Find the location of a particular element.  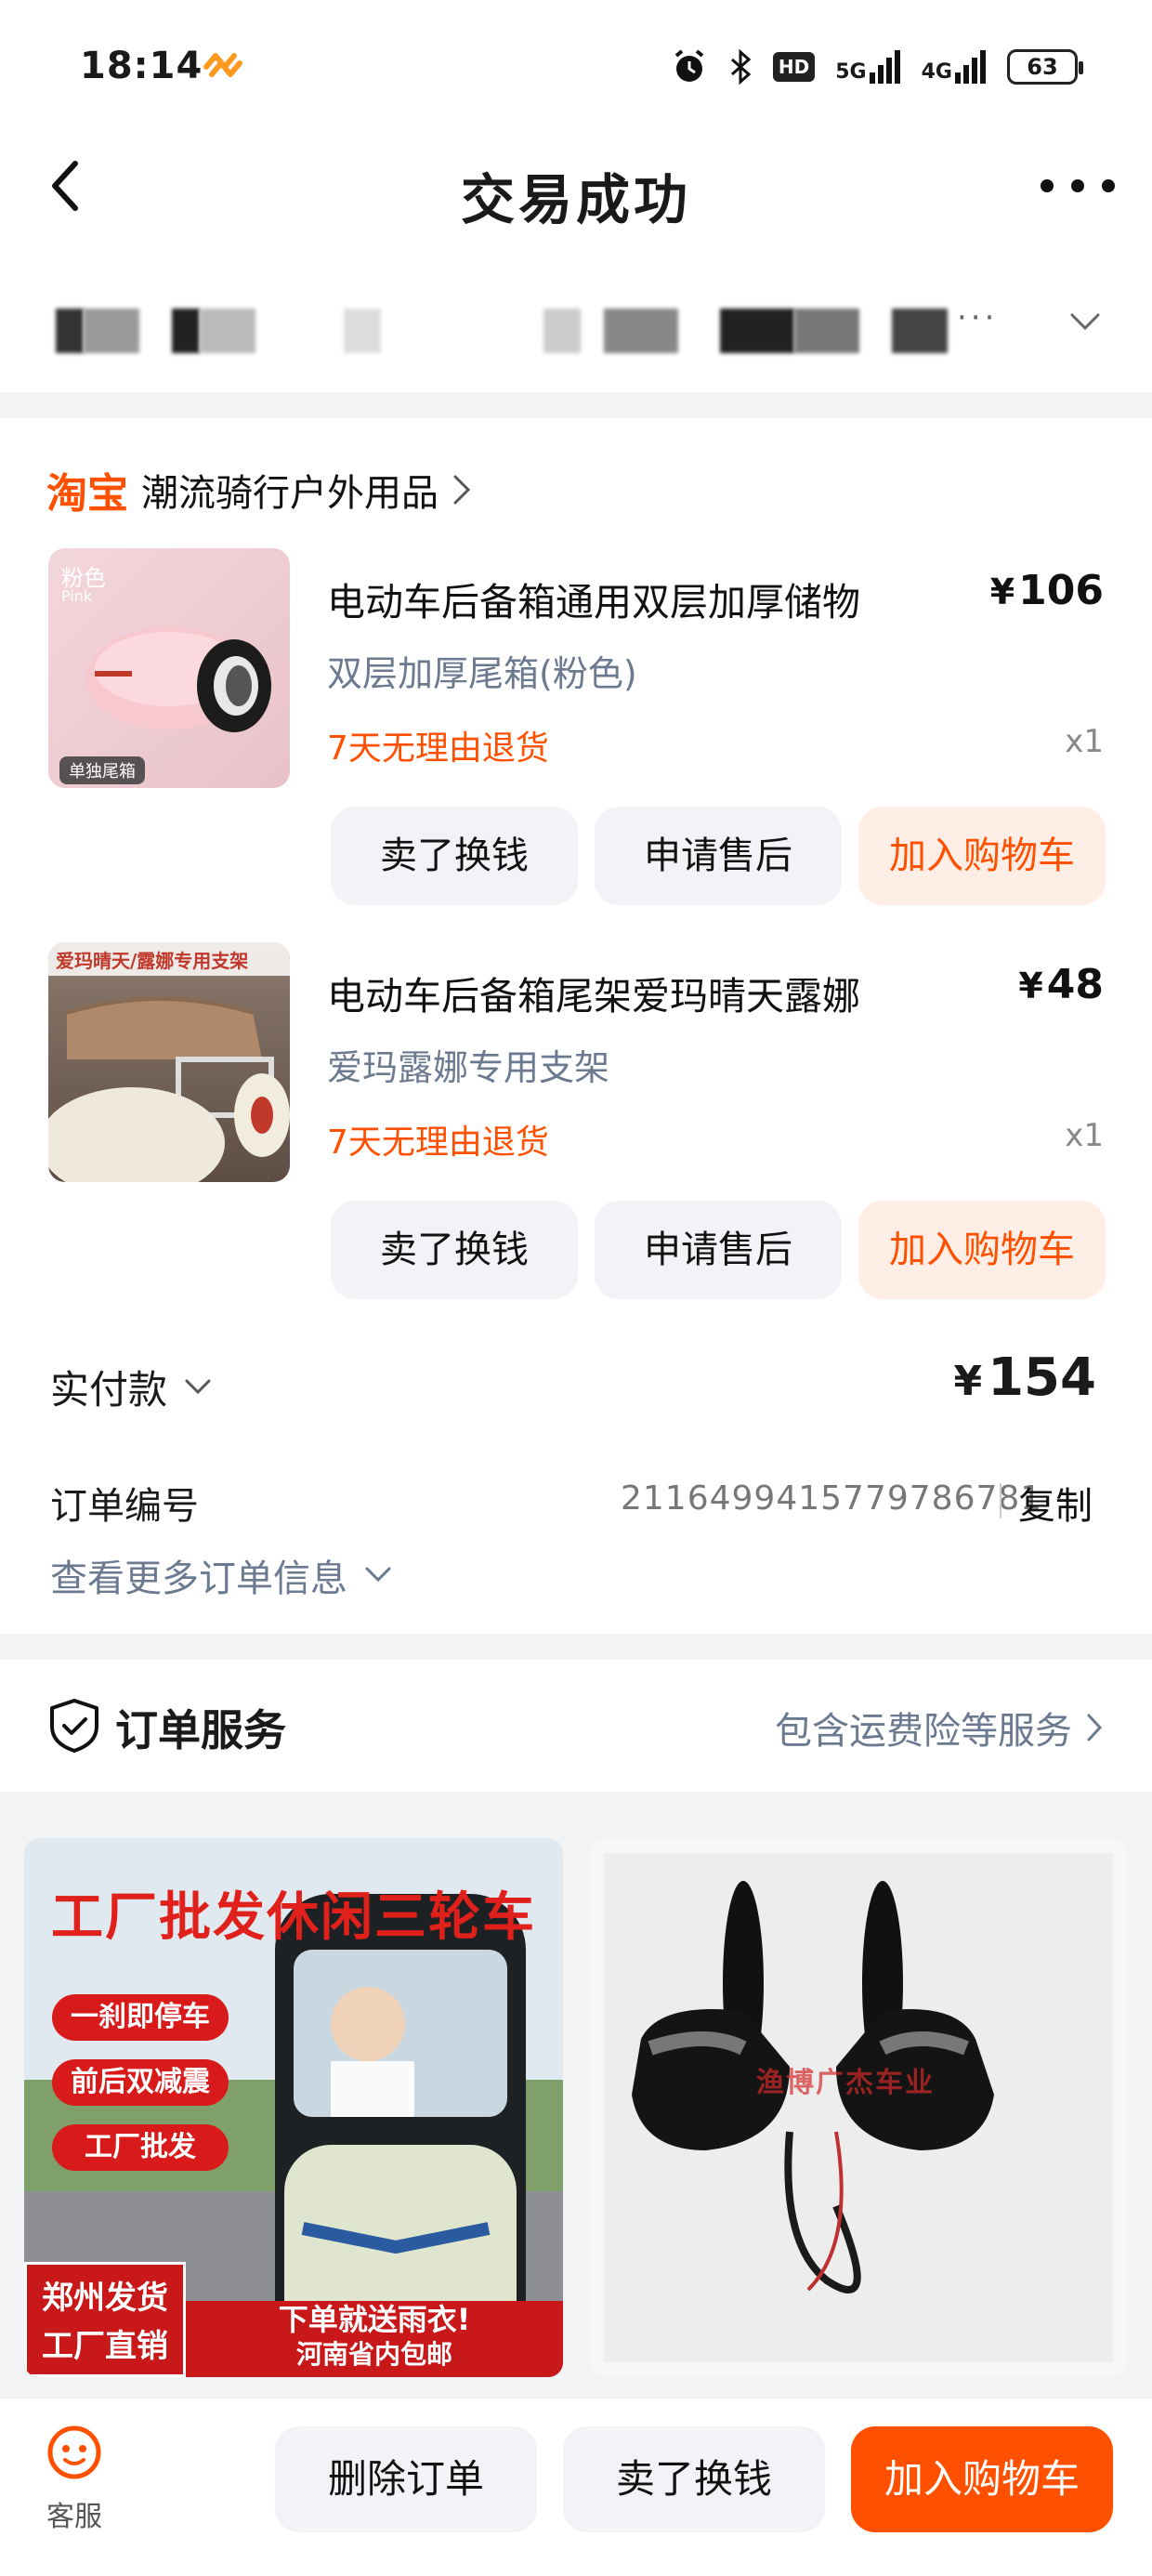

paid-amount-toggle: 实付款 is located at coordinates (131, 1387).